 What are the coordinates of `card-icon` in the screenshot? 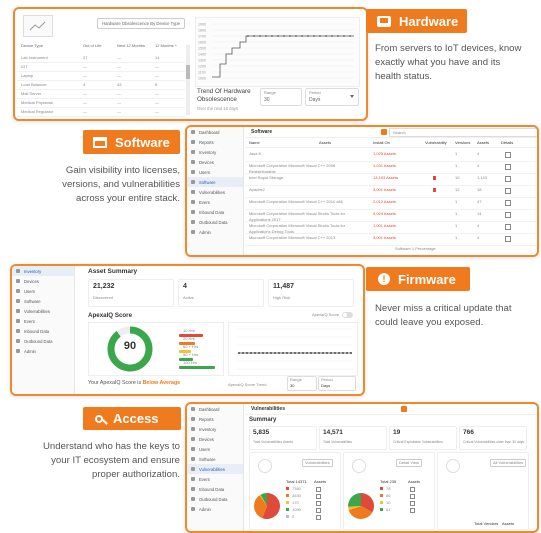 It's located at (265, 466).